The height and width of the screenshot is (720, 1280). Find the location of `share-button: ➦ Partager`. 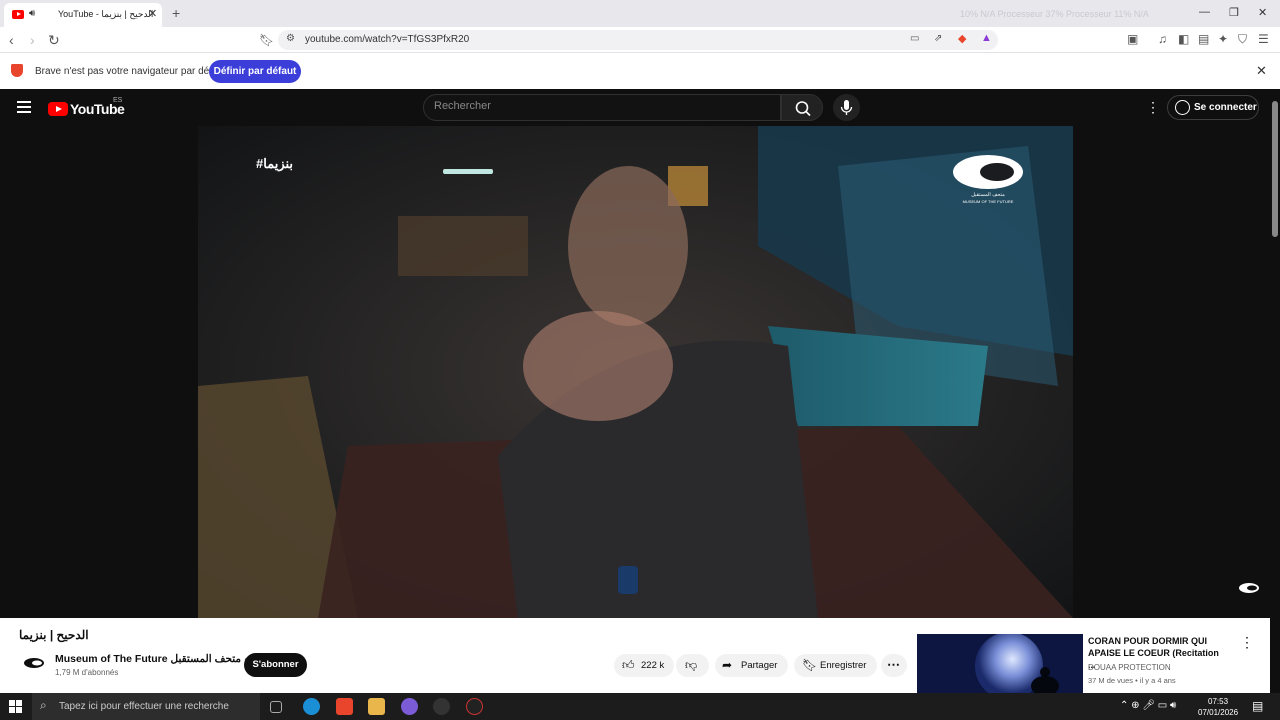

share-button: ➦ Partager is located at coordinates (751, 665).